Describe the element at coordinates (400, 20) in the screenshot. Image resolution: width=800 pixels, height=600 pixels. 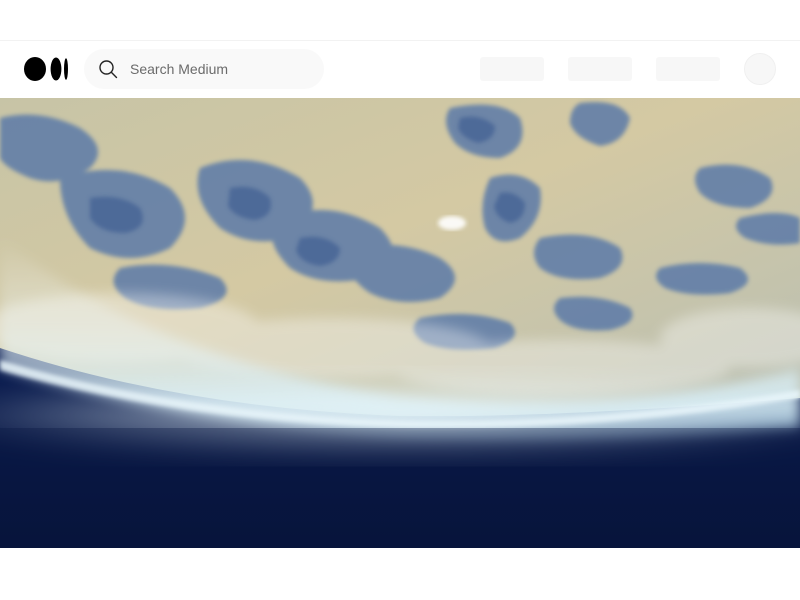
I see `top-strip` at that location.